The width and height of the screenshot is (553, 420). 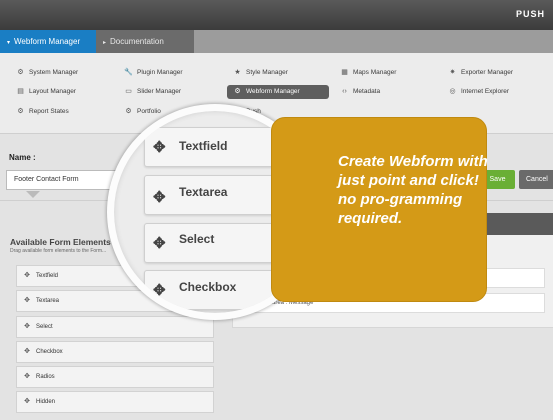 I want to click on menu-item-report-states: ⚙ Report States, so click(x=42, y=112).